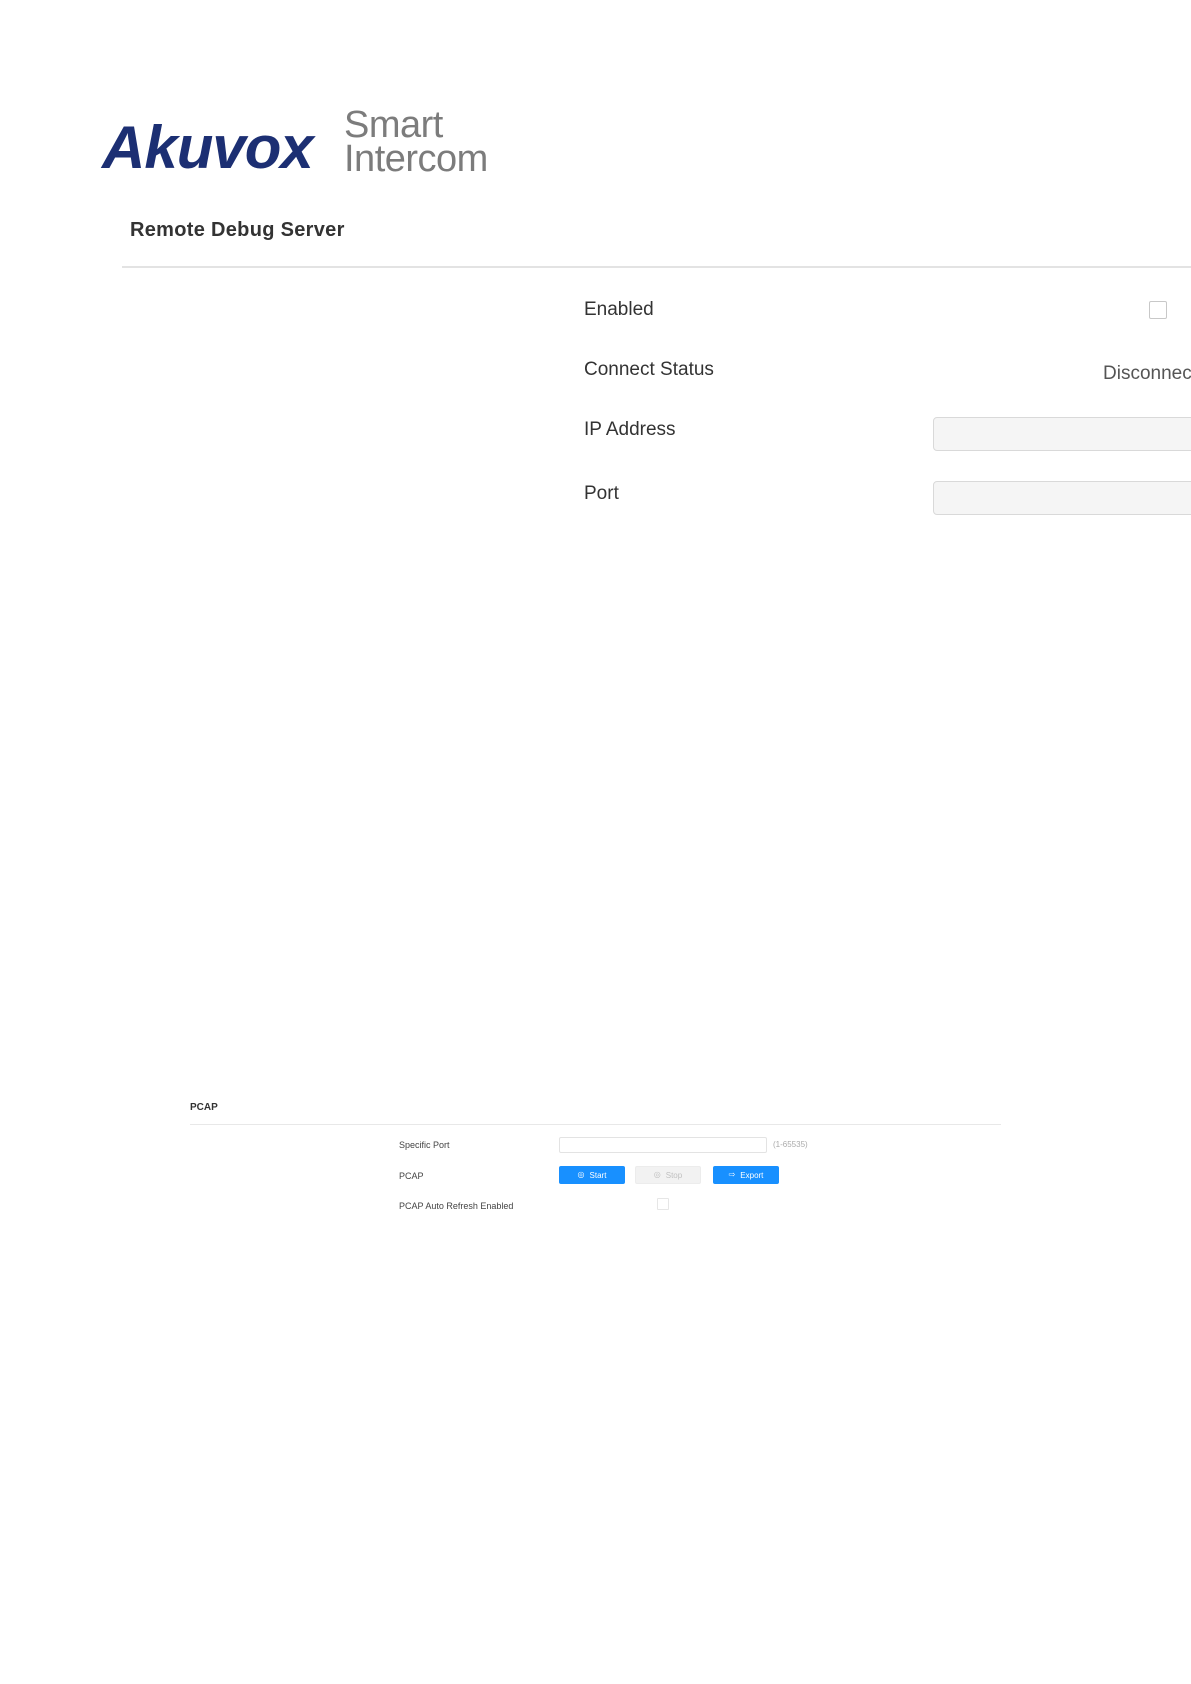  Describe the element at coordinates (208, 147) in the screenshot. I see `akuvox-logo-brand: Akuvox` at that location.